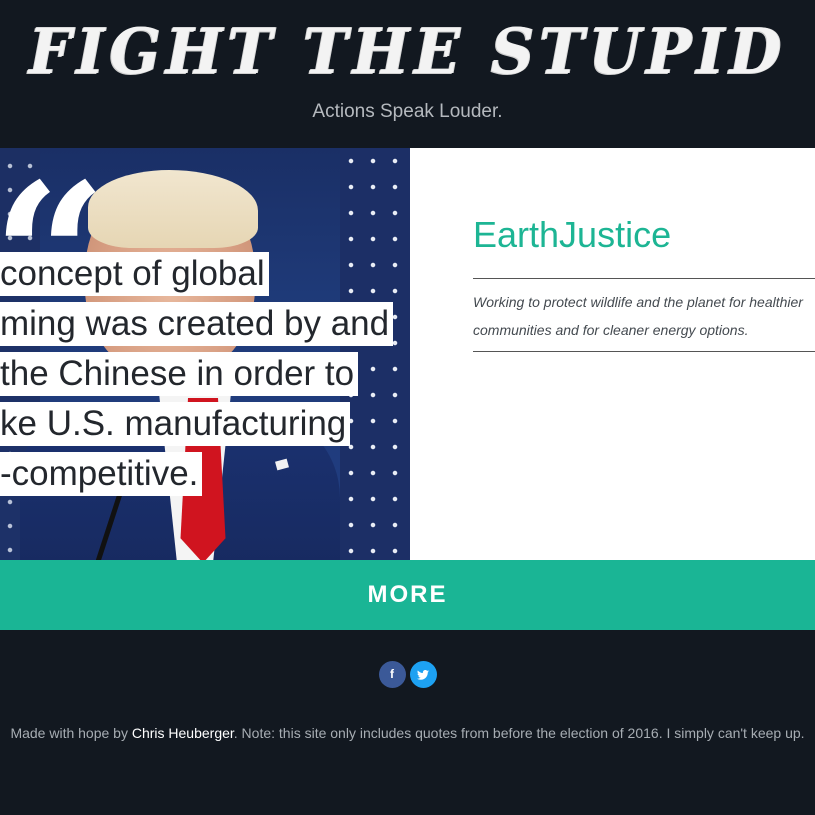  What do you see at coordinates (197, 324) in the screenshot?
I see `quote-line: ming was created by and` at bounding box center [197, 324].